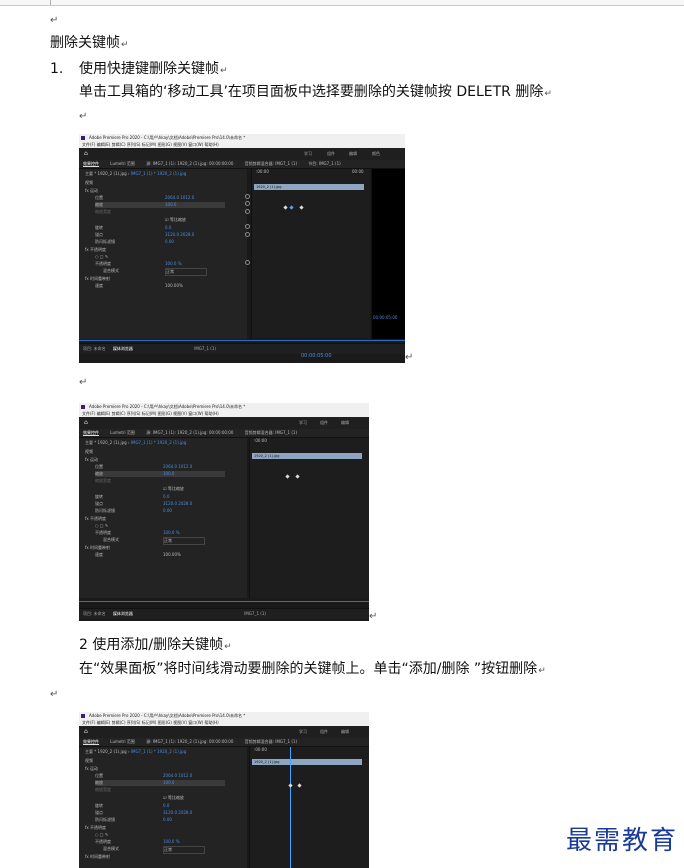 This screenshot has height=868, width=684. What do you see at coordinates (155, 646) in the screenshot?
I see `item2-title: 2 使用添加/删除关键帧↵` at bounding box center [155, 646].